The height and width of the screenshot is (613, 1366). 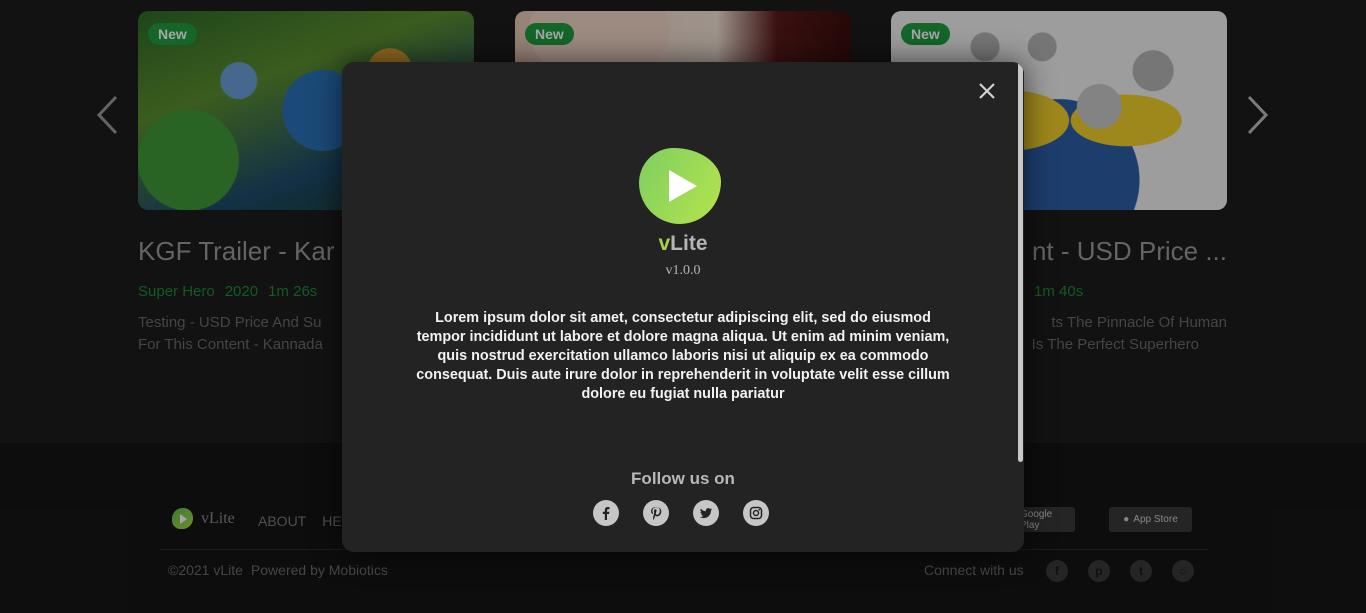 What do you see at coordinates (689, 243) in the screenshot?
I see `app-name-rest: Lite` at bounding box center [689, 243].